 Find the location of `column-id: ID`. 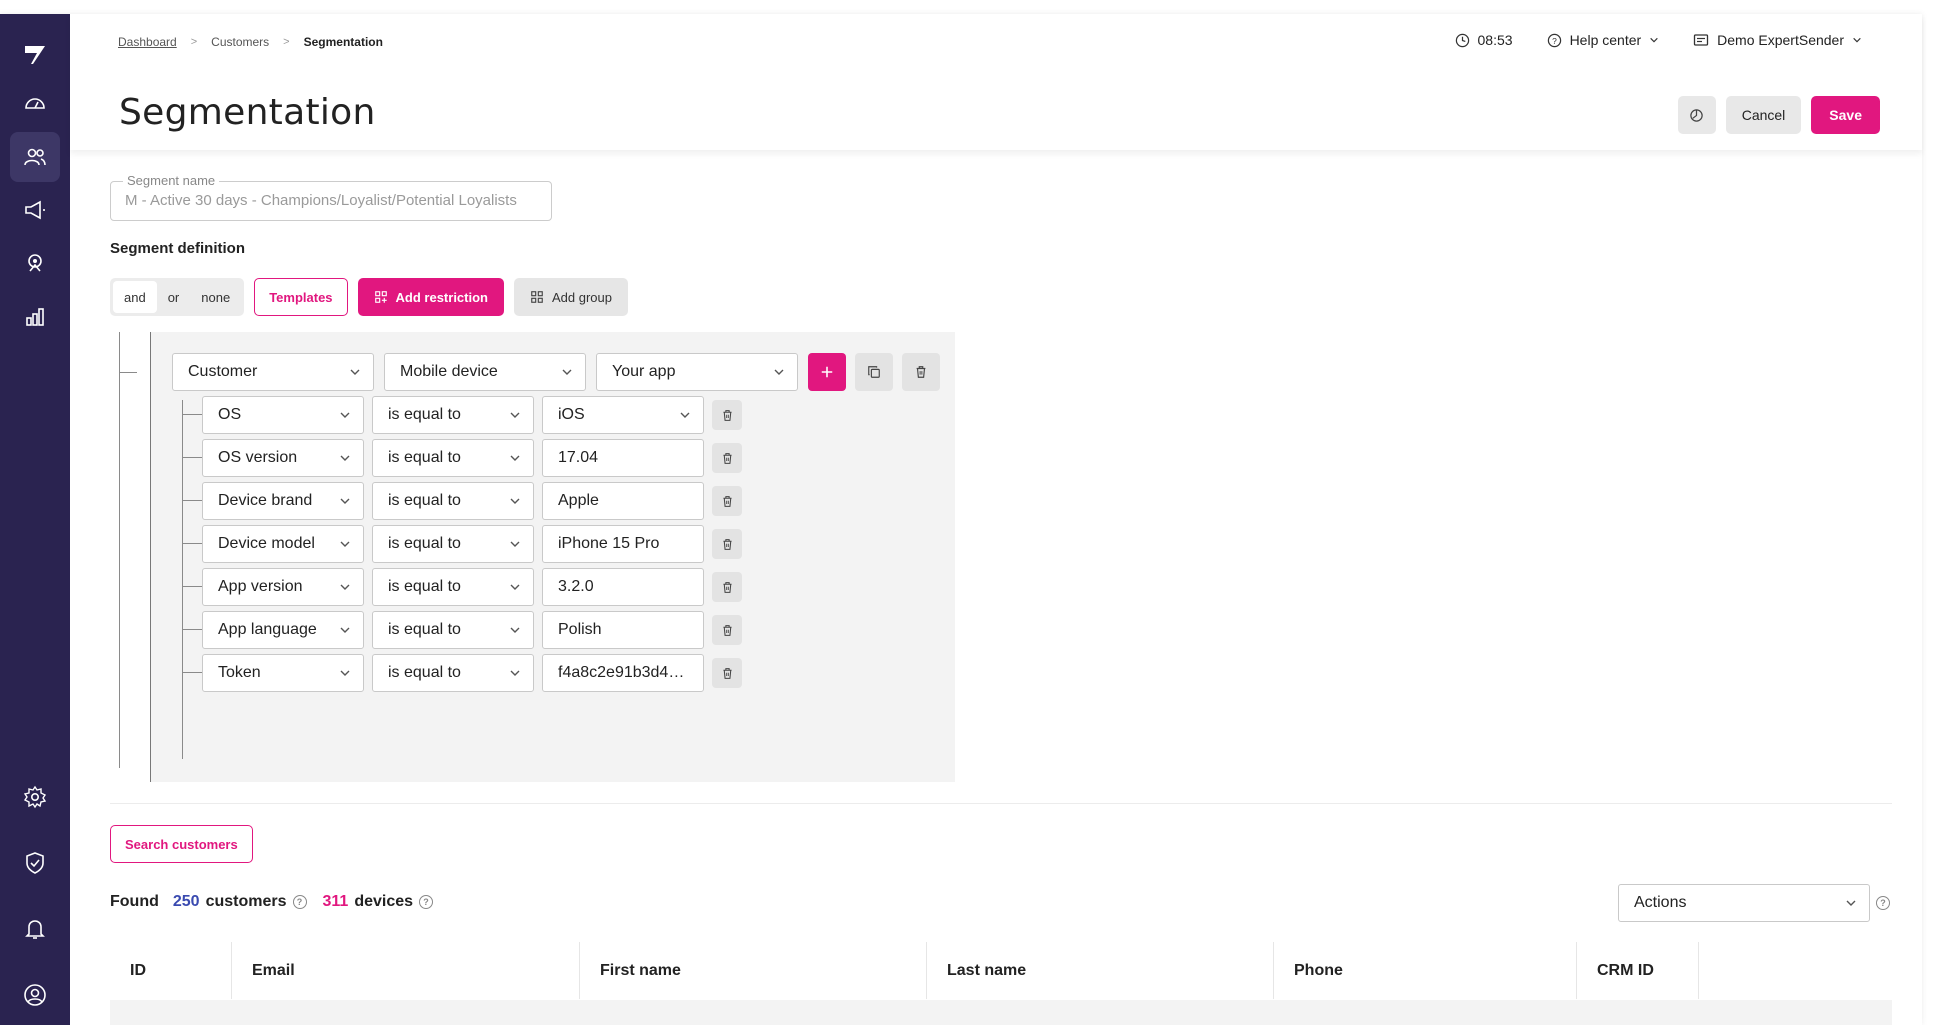

column-id: ID is located at coordinates (171, 970).